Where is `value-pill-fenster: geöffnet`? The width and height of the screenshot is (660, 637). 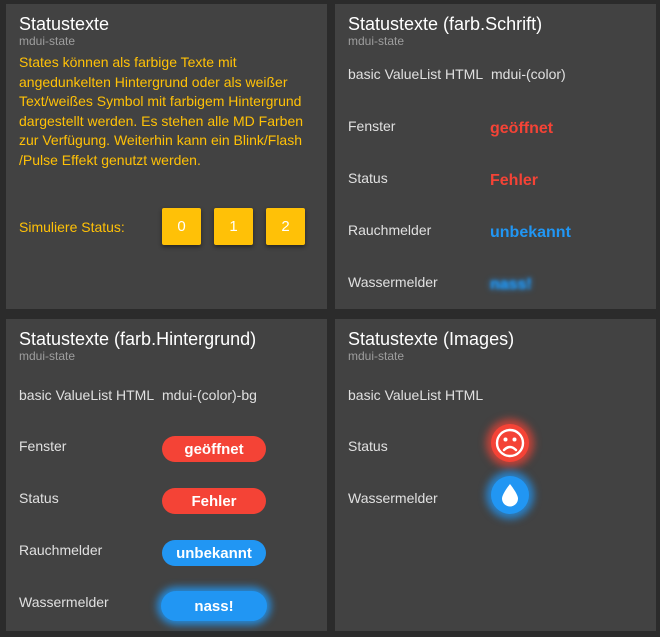 value-pill-fenster: geöffnet is located at coordinates (214, 449).